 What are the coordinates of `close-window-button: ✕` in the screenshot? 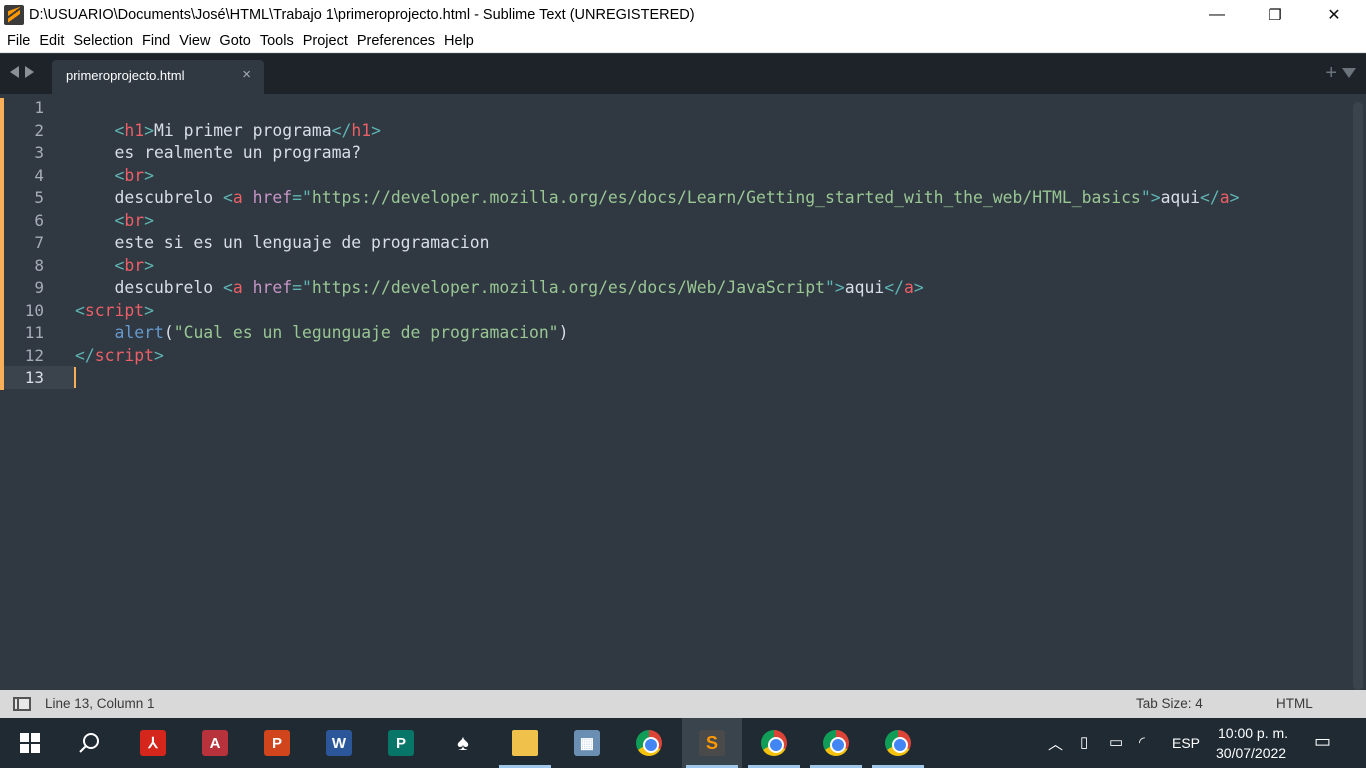 It's located at (1334, 15).